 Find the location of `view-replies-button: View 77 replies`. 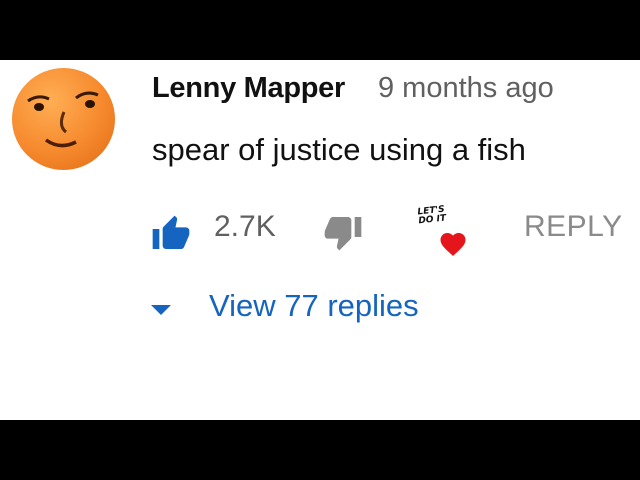

view-replies-button: View 77 replies is located at coordinates (308, 310).